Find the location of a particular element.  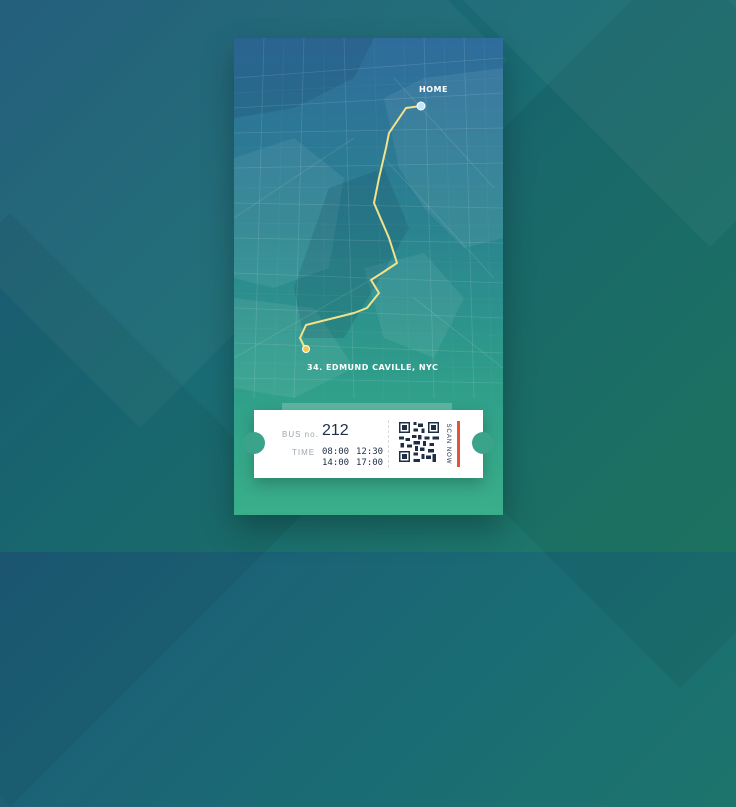

scan-accent-bar is located at coordinates (458, 444).